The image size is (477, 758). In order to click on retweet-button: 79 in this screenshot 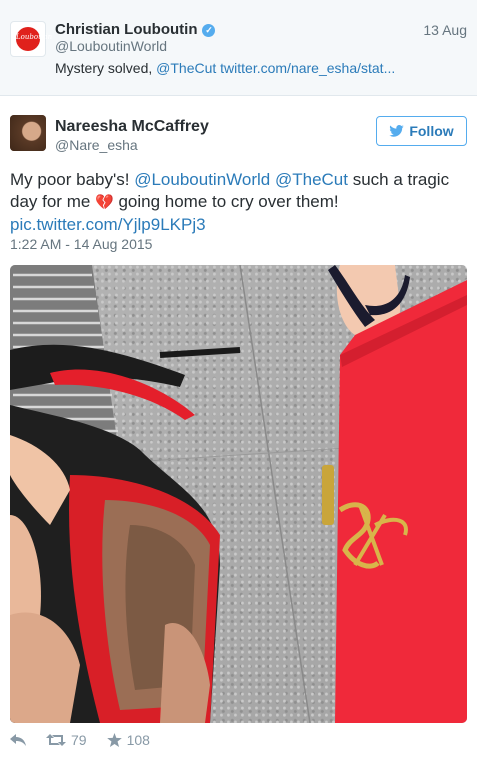, I will do `click(66, 740)`.